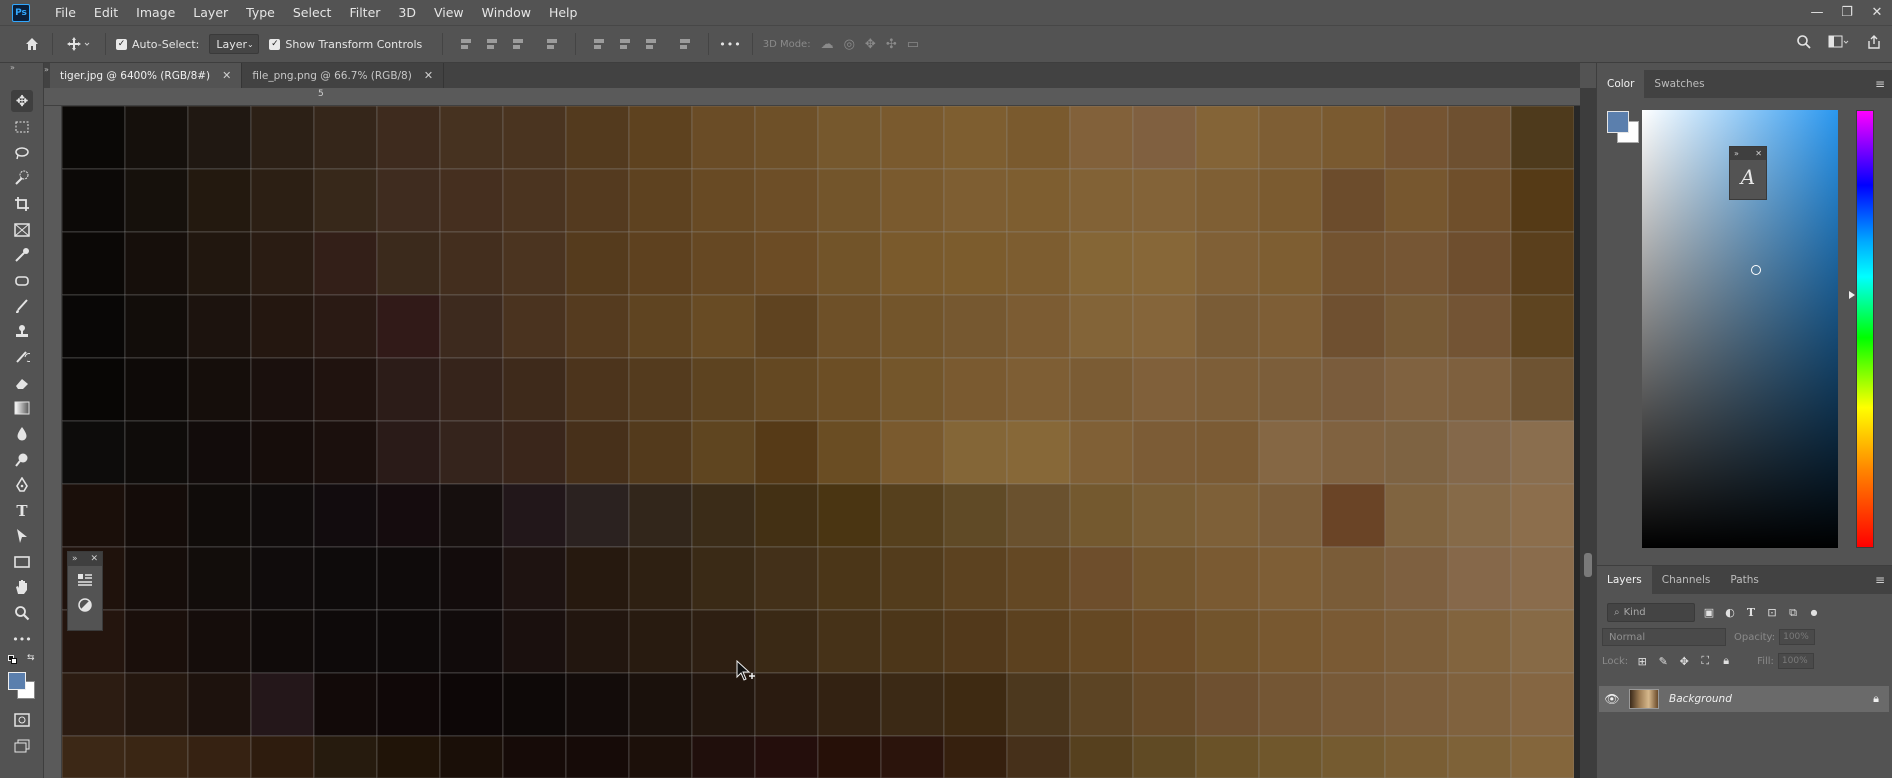 This screenshot has height=778, width=1892. What do you see at coordinates (79, 44) in the screenshot?
I see `move-tool-preset-icon` at bounding box center [79, 44].